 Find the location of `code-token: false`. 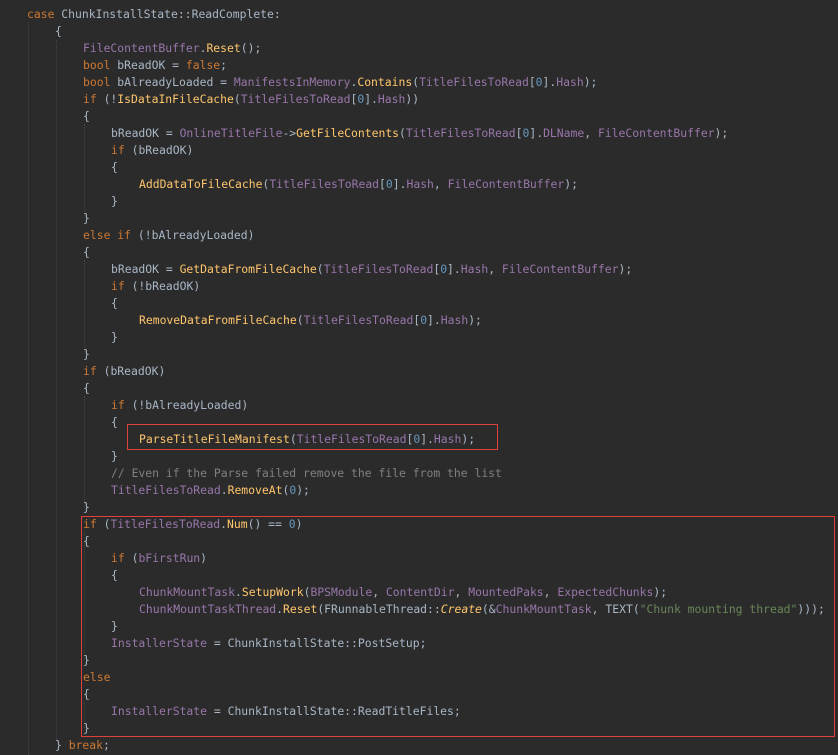

code-token: false is located at coordinates (203, 65).